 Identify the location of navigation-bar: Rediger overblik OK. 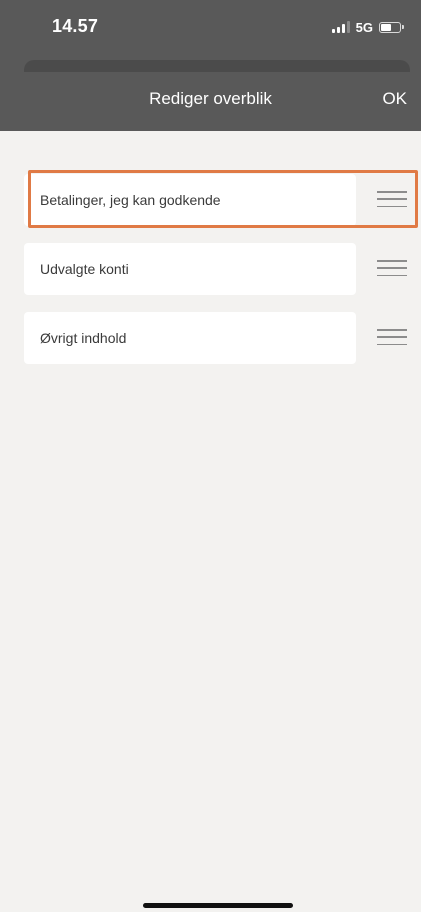
(210, 101).